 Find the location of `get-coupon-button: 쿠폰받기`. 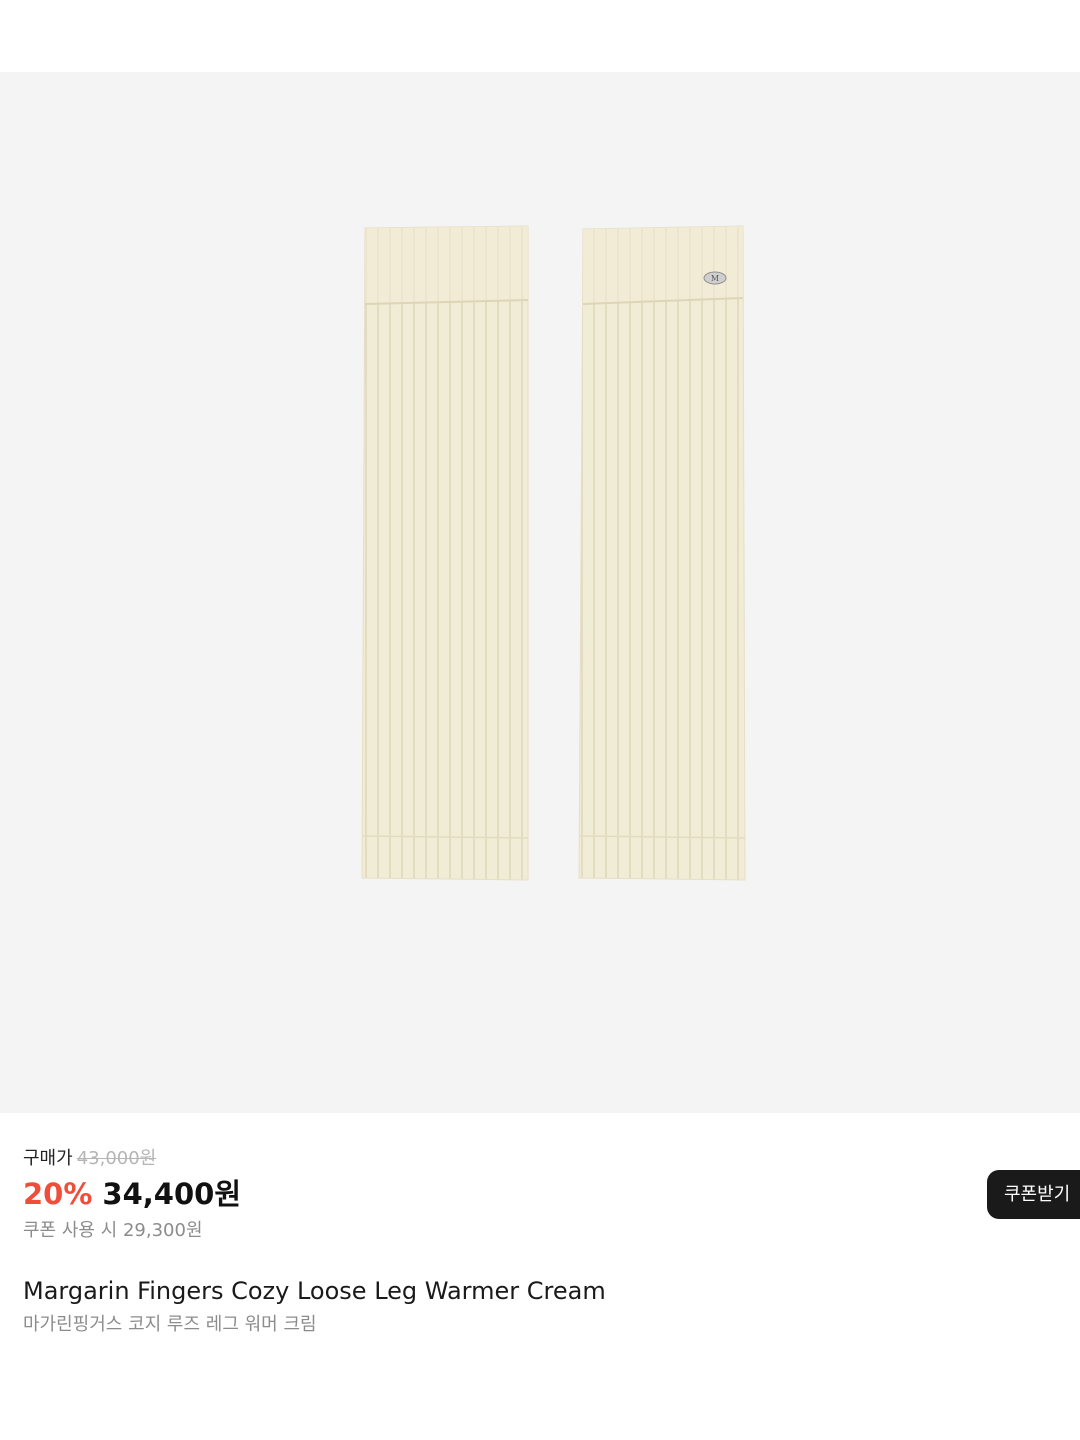

get-coupon-button: 쿠폰받기 is located at coordinates (1033, 1194).